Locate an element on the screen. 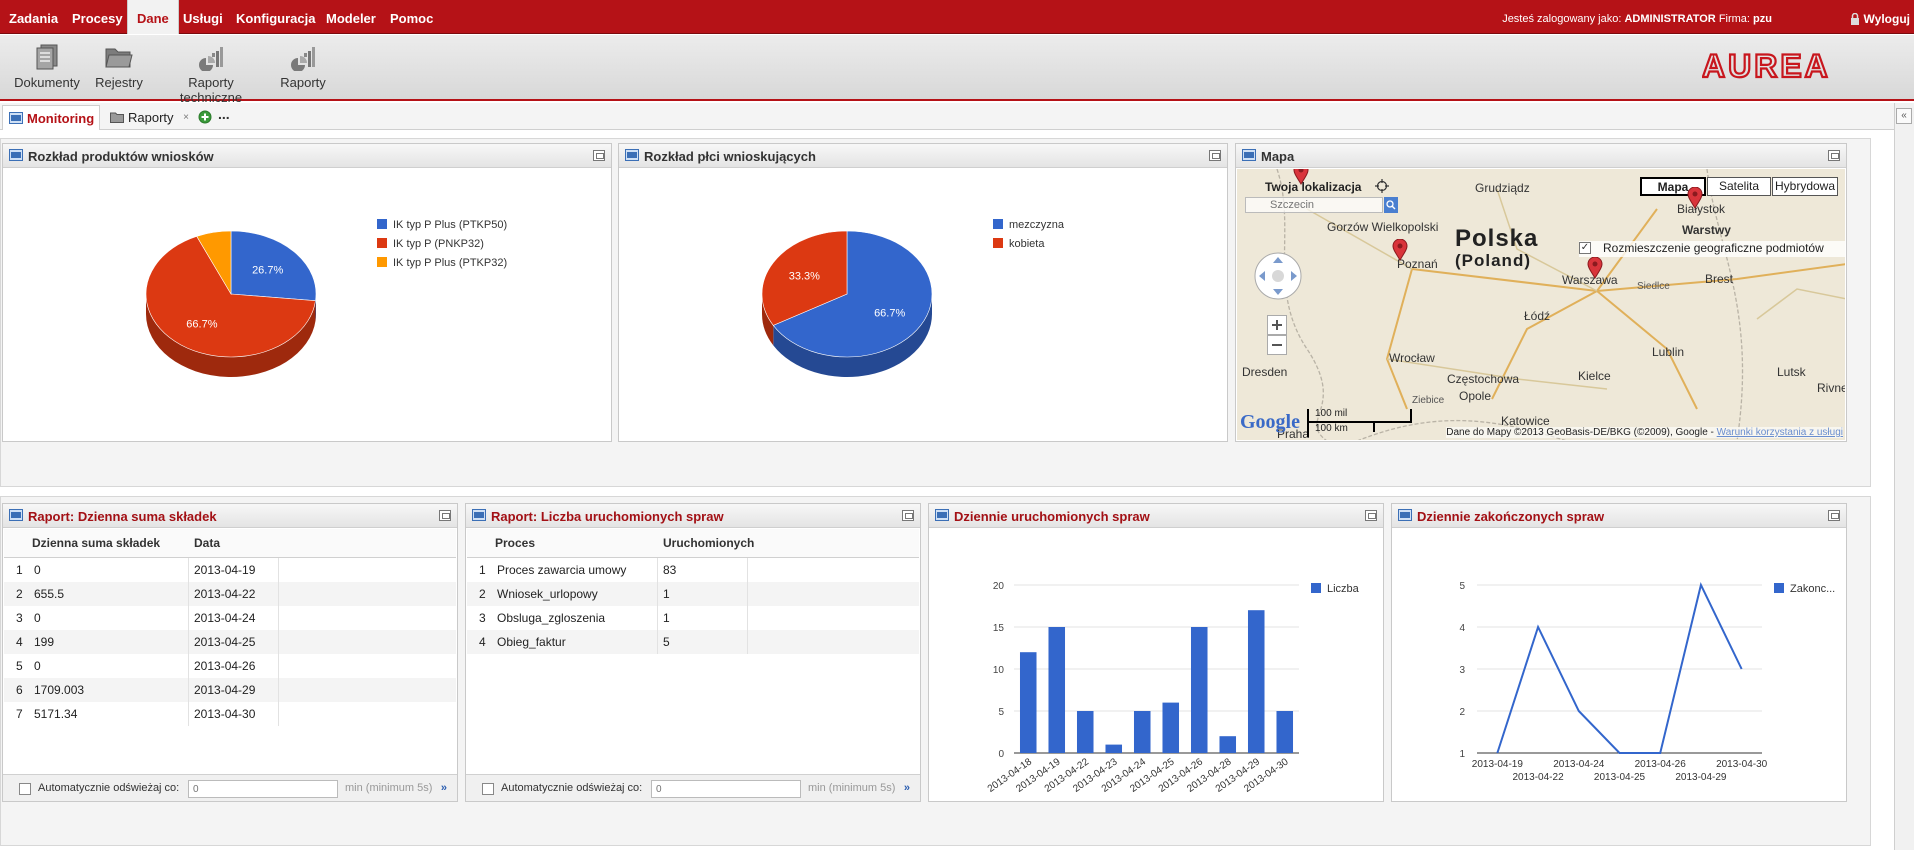  x-tick-label: 2013-04-24 is located at coordinates (1579, 764).